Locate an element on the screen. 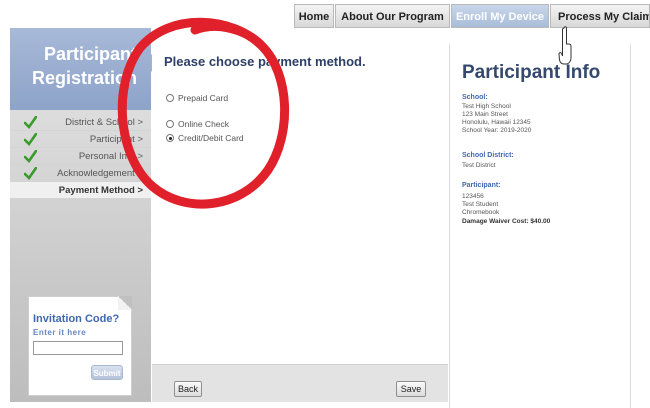 This screenshot has height=408, width=650. save-button: Save is located at coordinates (411, 389).